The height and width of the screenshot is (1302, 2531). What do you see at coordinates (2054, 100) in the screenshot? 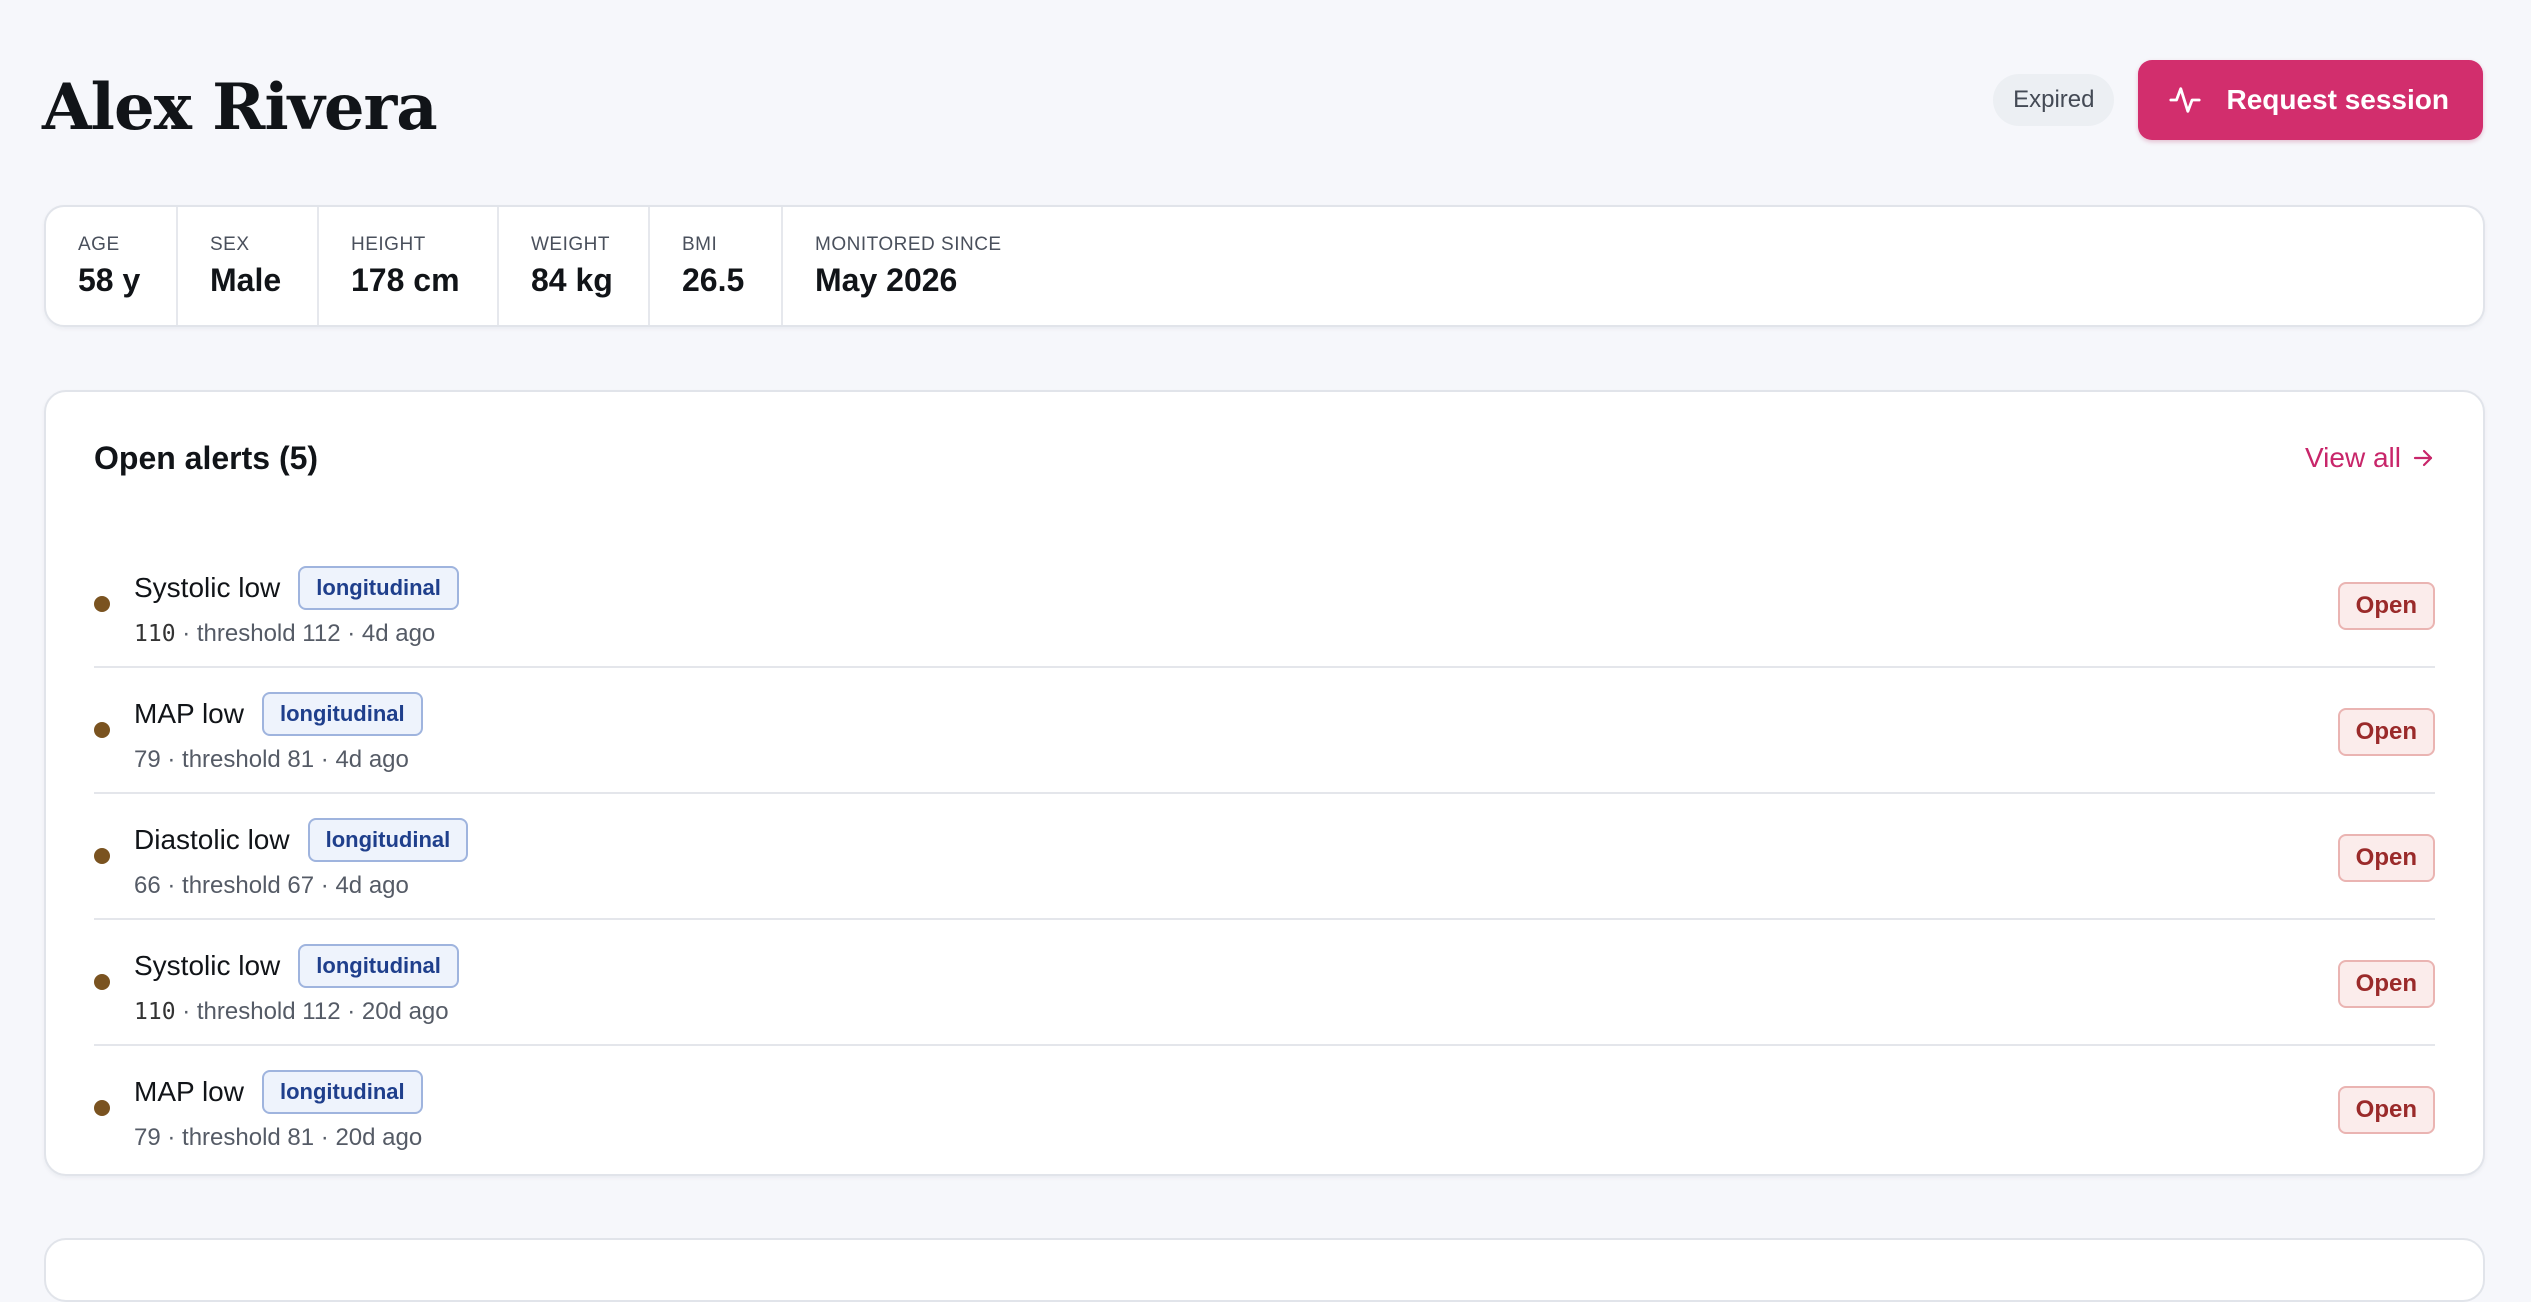
I see `status-badge: Expired` at bounding box center [2054, 100].